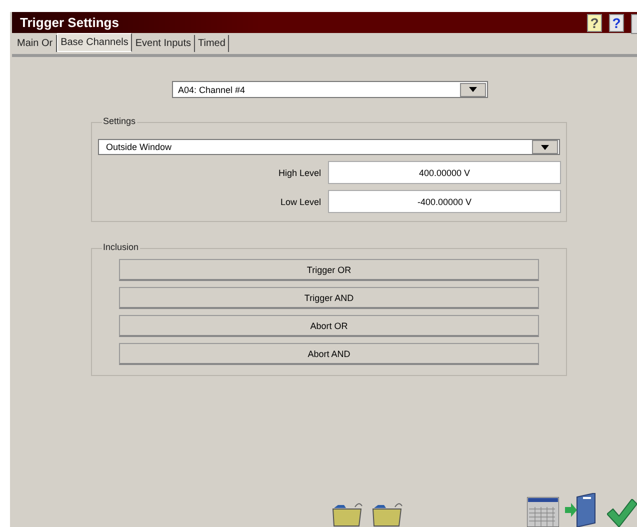 The width and height of the screenshot is (637, 527). Describe the element at coordinates (543, 512) in the screenshot. I see `spreadsheet-icon` at that location.